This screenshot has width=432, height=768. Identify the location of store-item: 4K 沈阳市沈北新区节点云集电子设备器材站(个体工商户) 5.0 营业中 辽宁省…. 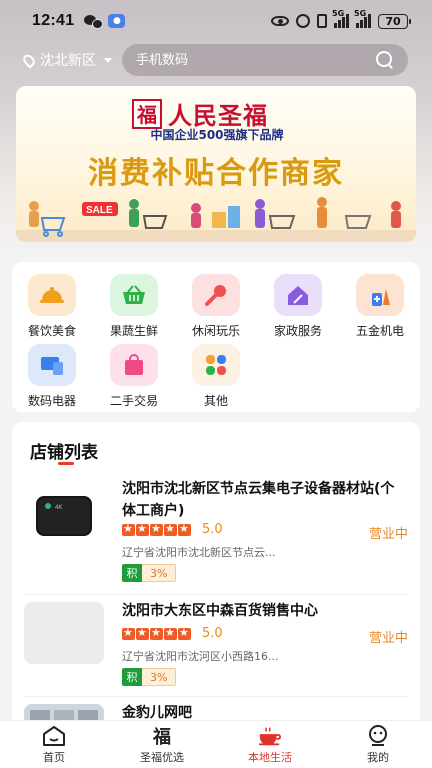
(216, 532).